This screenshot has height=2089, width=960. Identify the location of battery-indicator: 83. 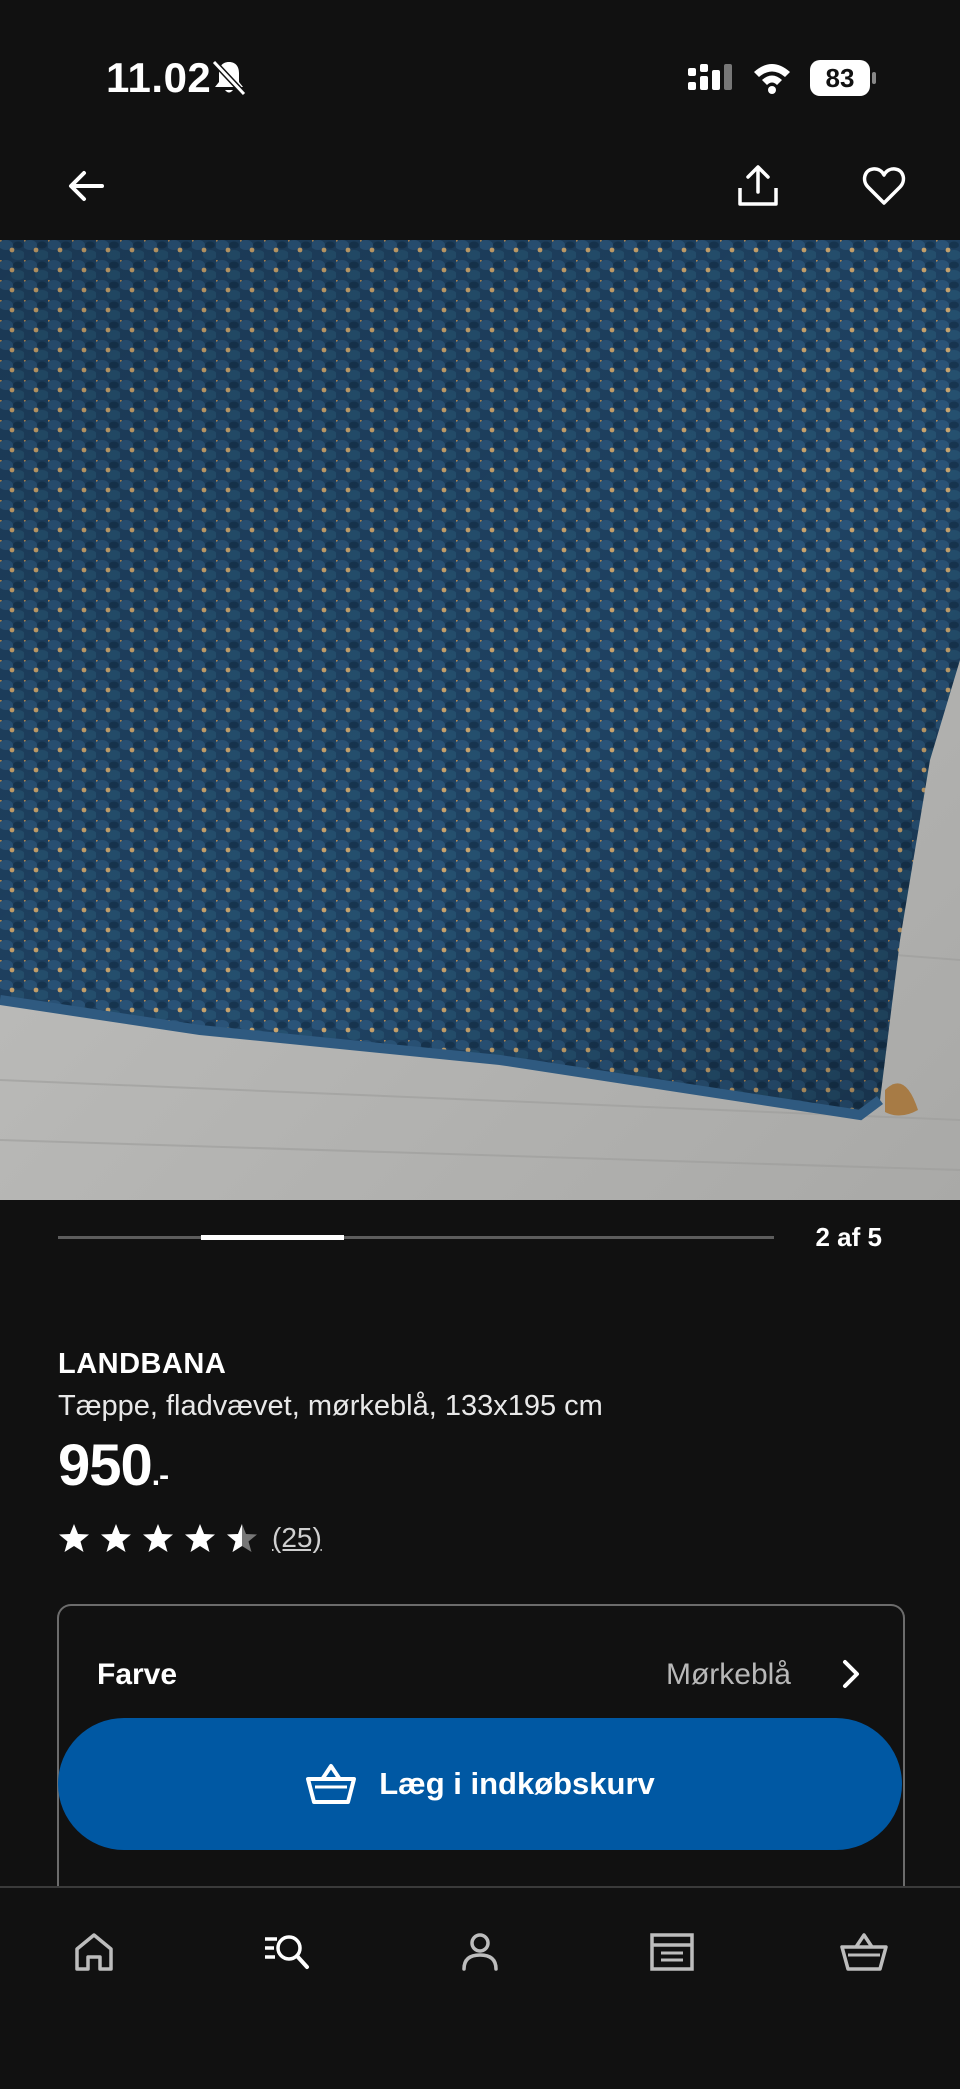
(843, 78).